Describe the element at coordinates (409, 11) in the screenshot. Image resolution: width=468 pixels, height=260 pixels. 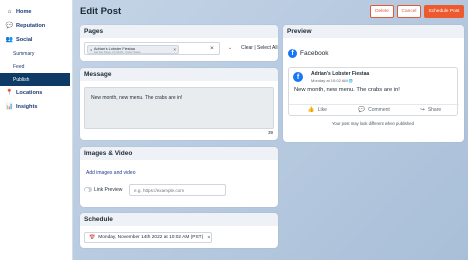
I see `cancel-button: Cancel` at that location.